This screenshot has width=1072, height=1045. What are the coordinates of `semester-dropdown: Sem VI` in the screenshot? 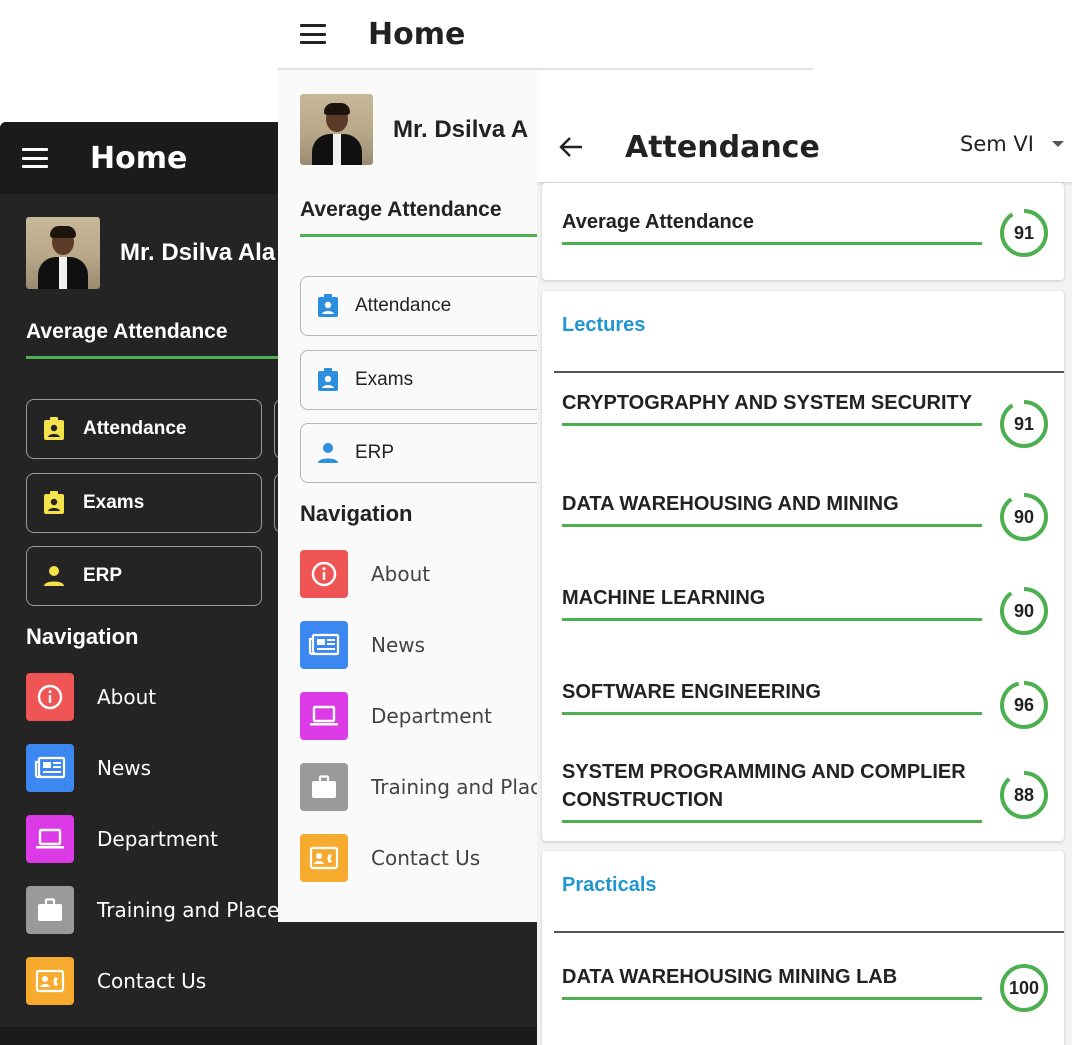 It's located at (1012, 144).